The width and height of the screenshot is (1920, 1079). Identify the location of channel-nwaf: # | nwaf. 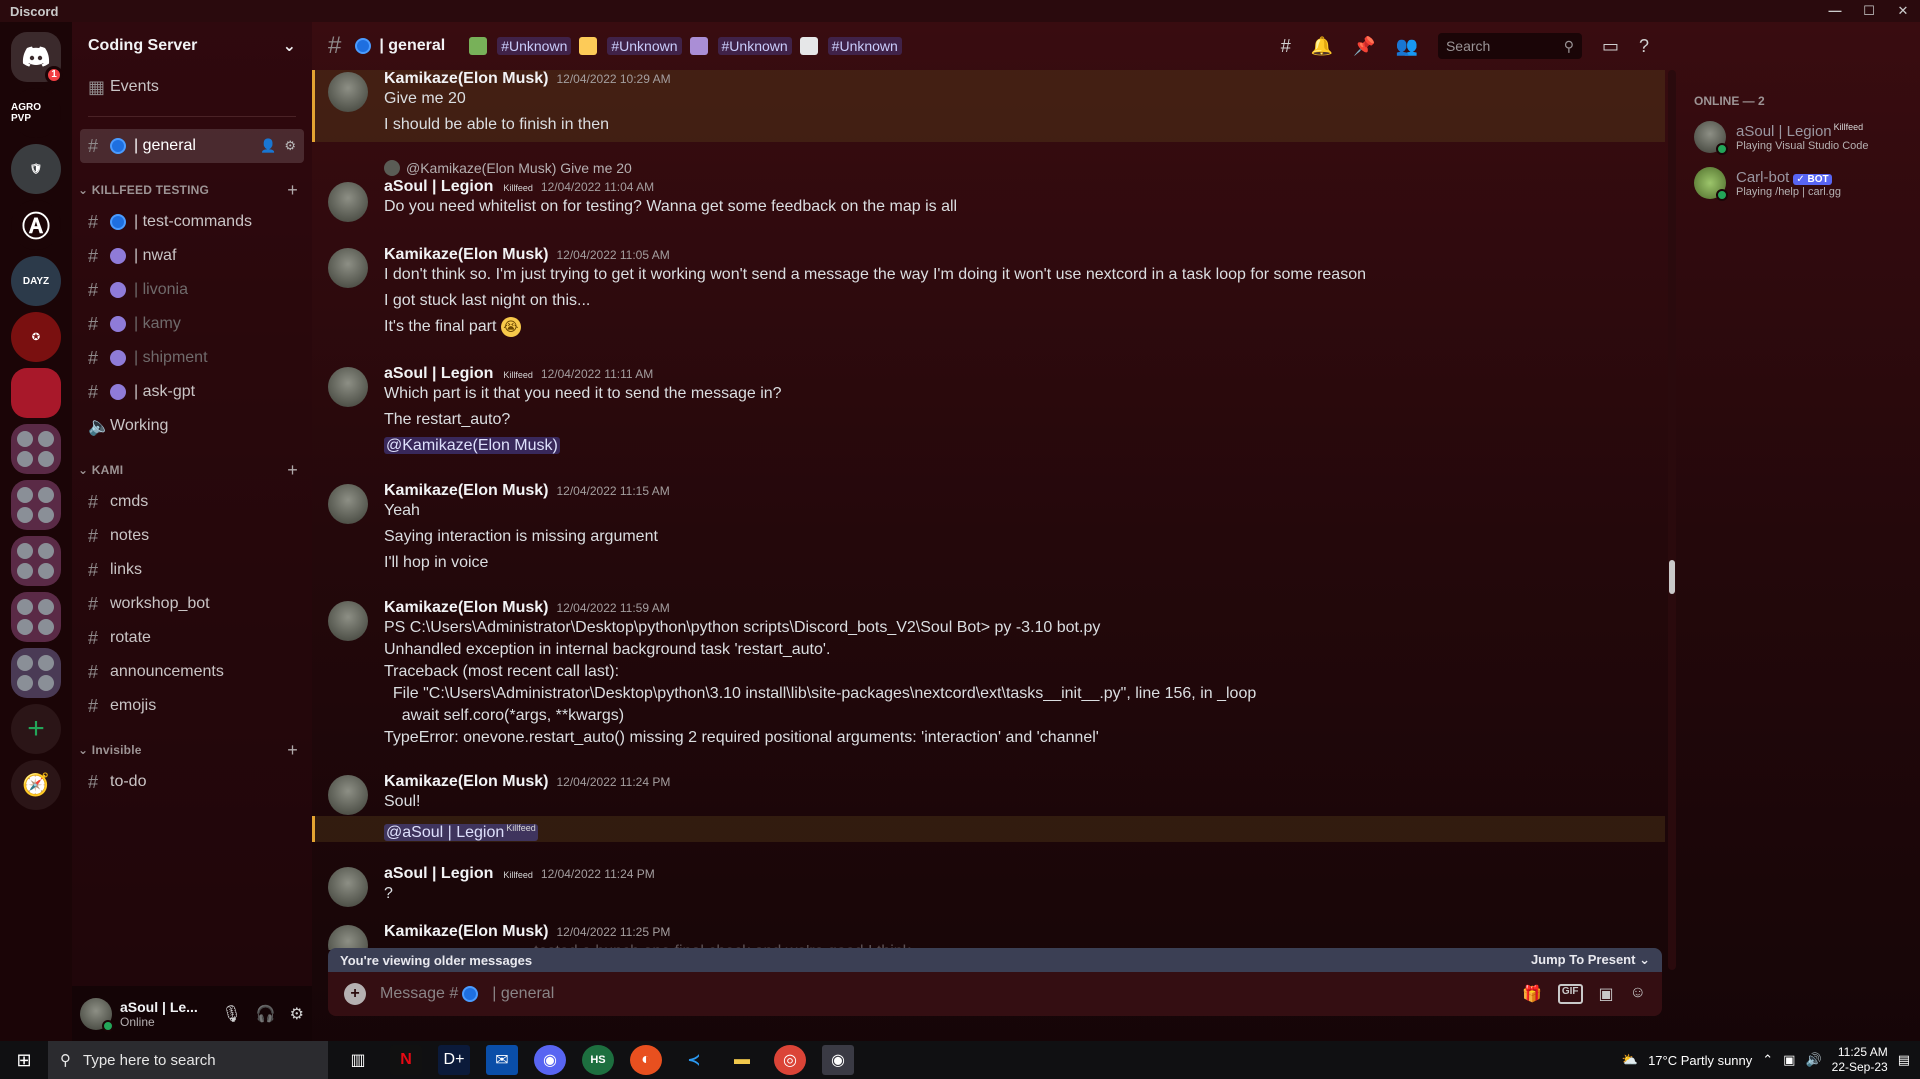
(192, 256).